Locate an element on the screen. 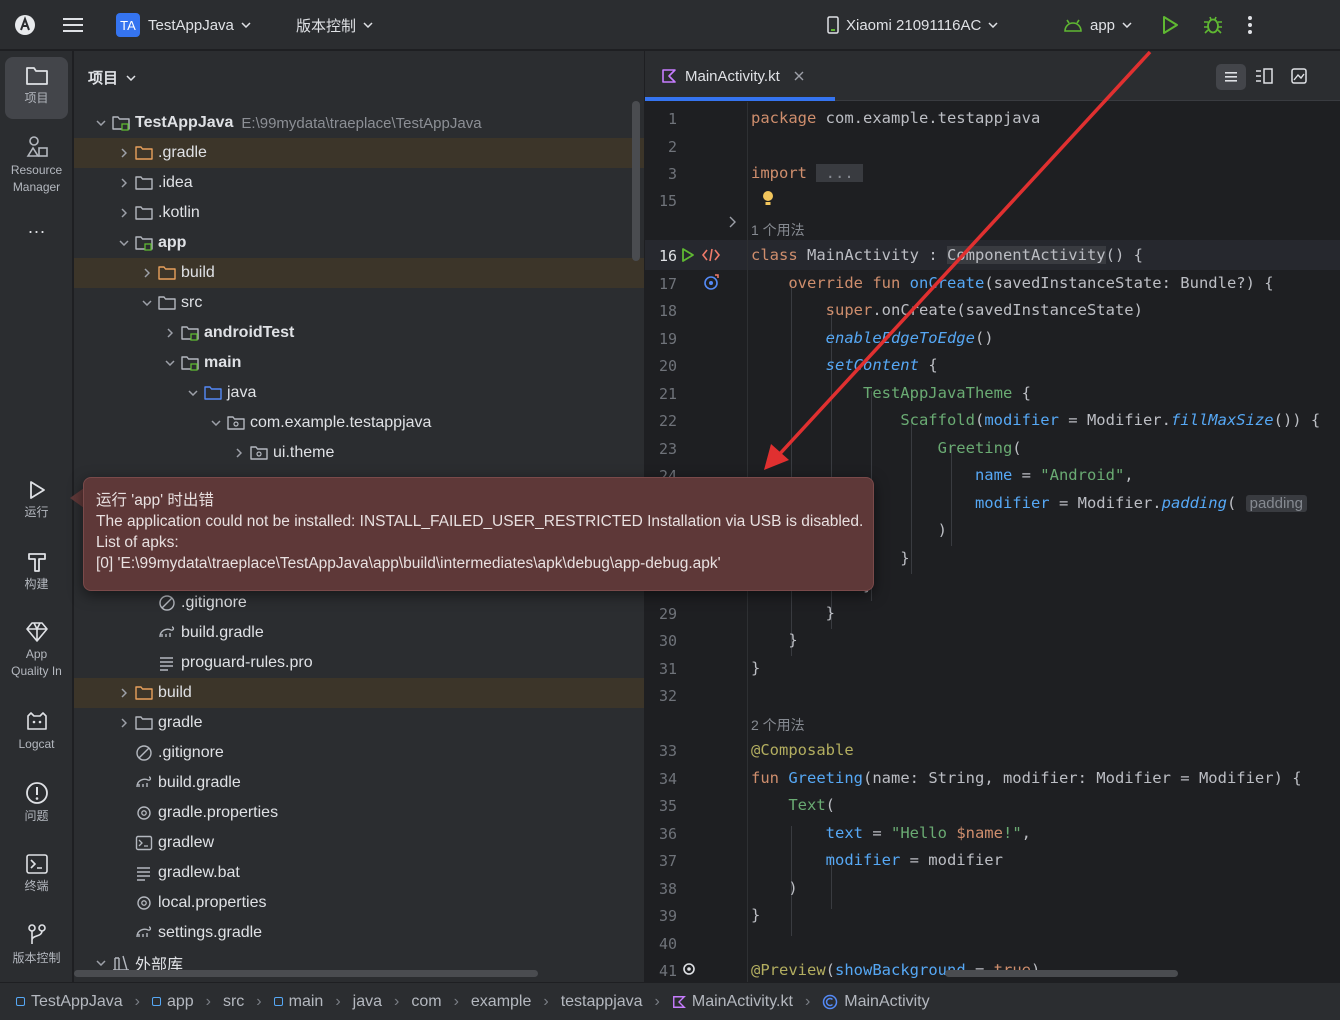 This screenshot has width=1340, height=1020. vcs-menu: 版本控制 is located at coordinates (334, 25).